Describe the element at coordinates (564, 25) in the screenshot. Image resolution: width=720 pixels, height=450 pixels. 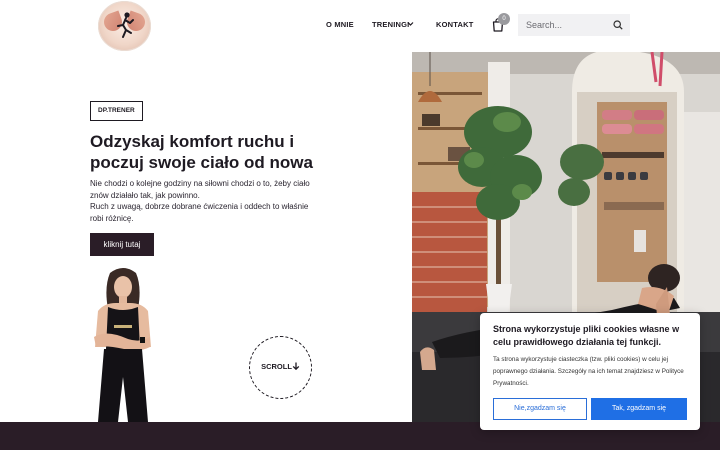
I see `search-input` at that location.